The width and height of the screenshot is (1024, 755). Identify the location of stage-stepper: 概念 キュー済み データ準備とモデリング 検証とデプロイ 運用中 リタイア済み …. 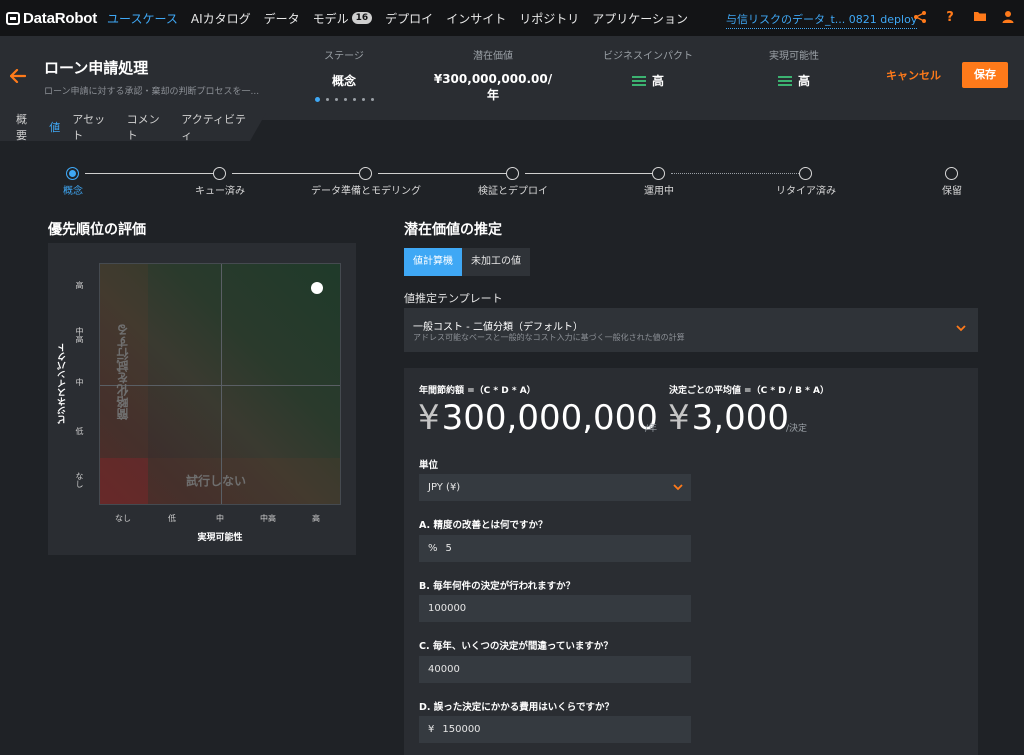
(512, 185).